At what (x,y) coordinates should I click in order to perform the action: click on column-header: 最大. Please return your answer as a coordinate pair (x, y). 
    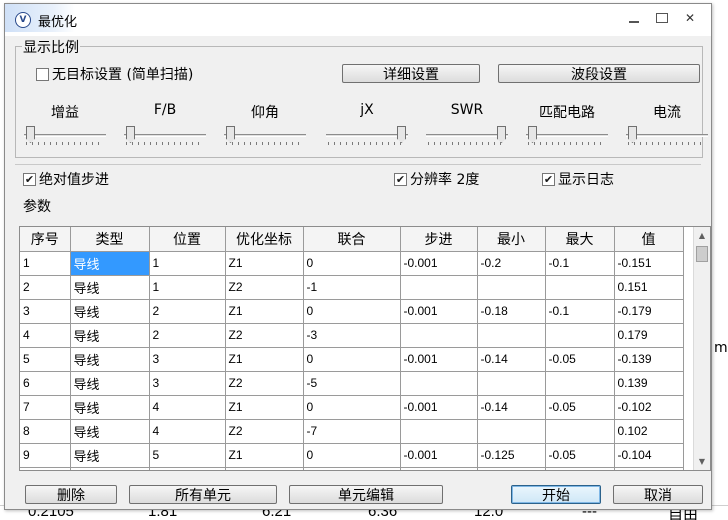
    Looking at the image, I should click on (580, 239).